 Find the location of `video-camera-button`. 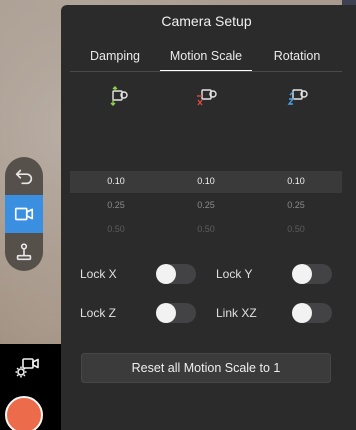

video-camera-button is located at coordinates (24, 214).